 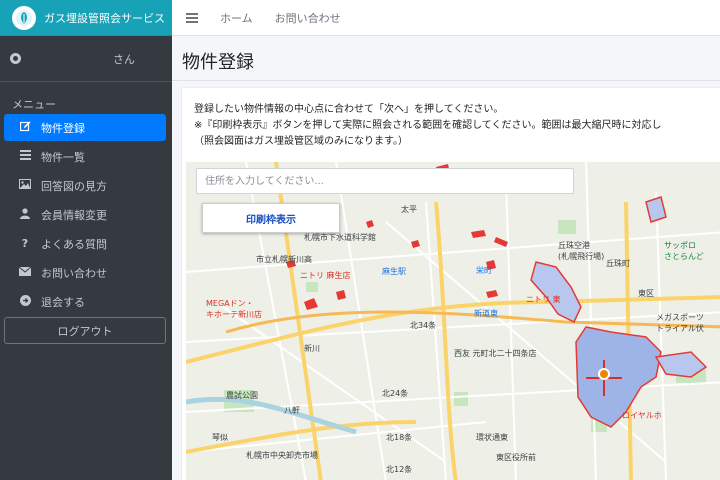 What do you see at coordinates (74, 215) in the screenshot?
I see `sidebar-item-label: 会員情報変更` at bounding box center [74, 215].